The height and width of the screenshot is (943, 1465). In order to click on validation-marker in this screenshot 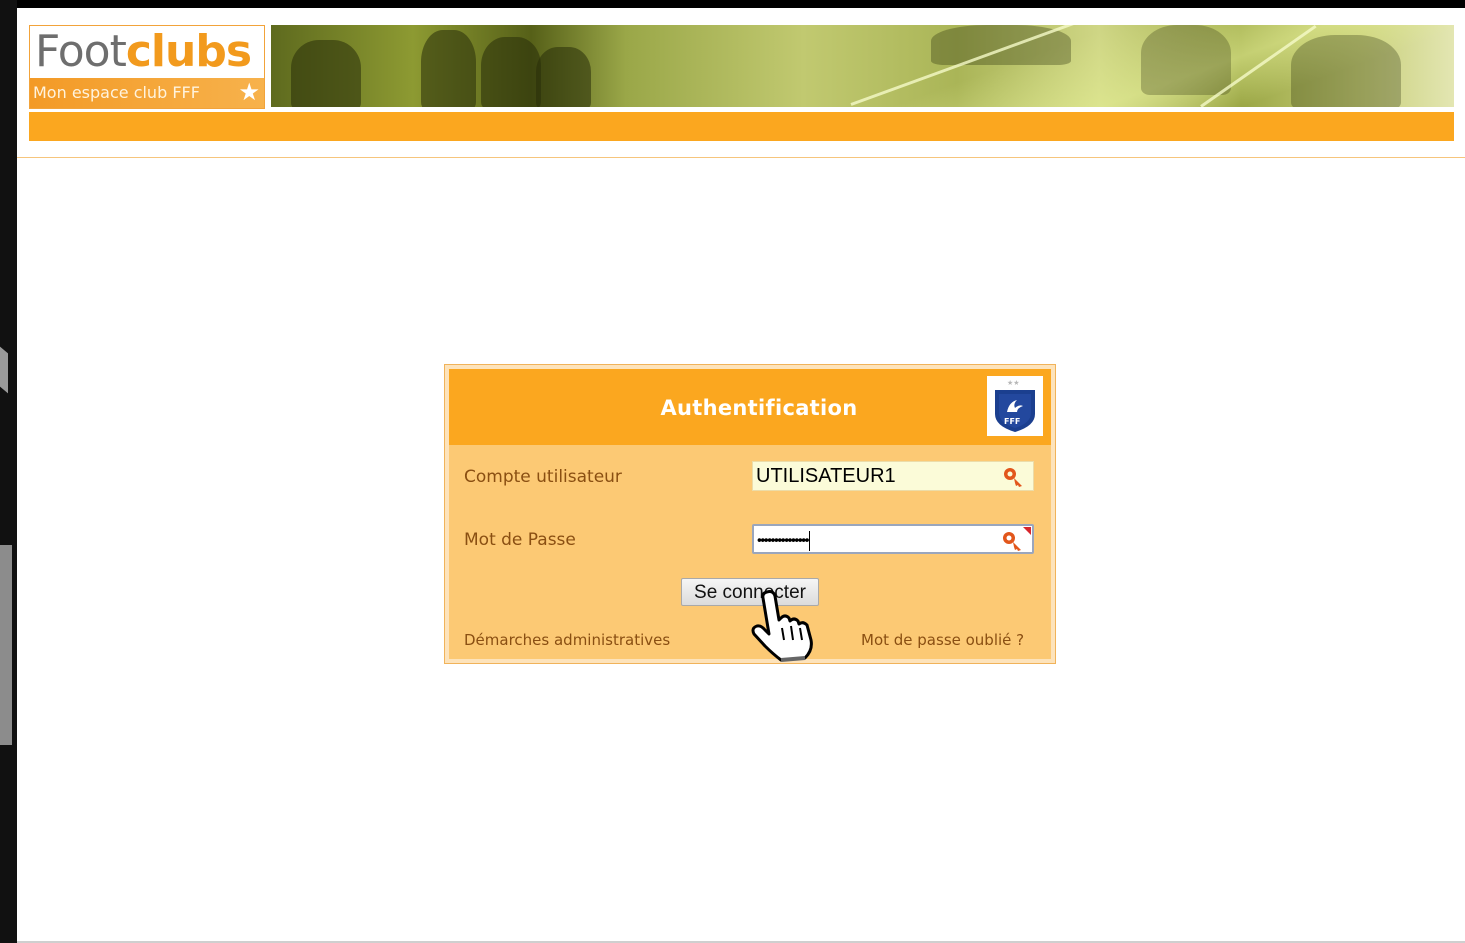, I will do `click(1027, 531)`.